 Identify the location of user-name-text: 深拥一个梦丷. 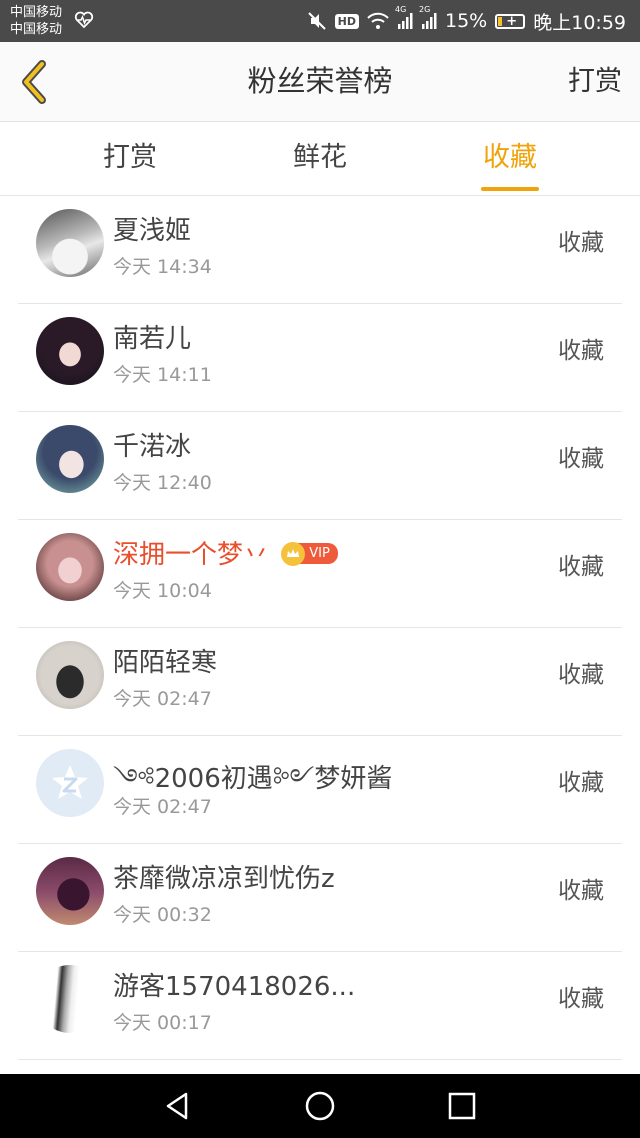
(191, 555).